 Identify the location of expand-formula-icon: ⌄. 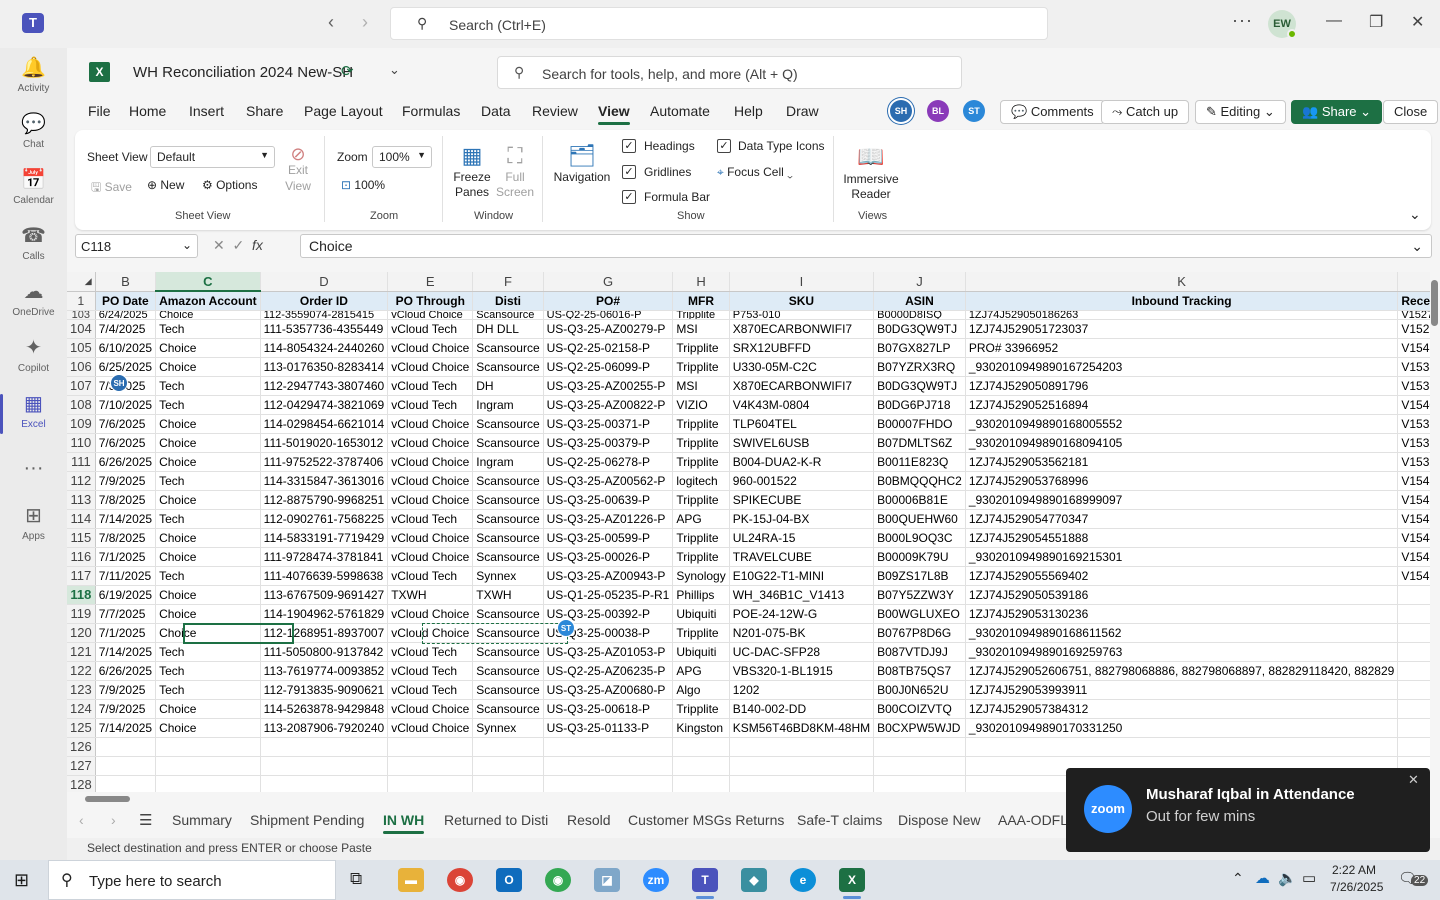
(1417, 246).